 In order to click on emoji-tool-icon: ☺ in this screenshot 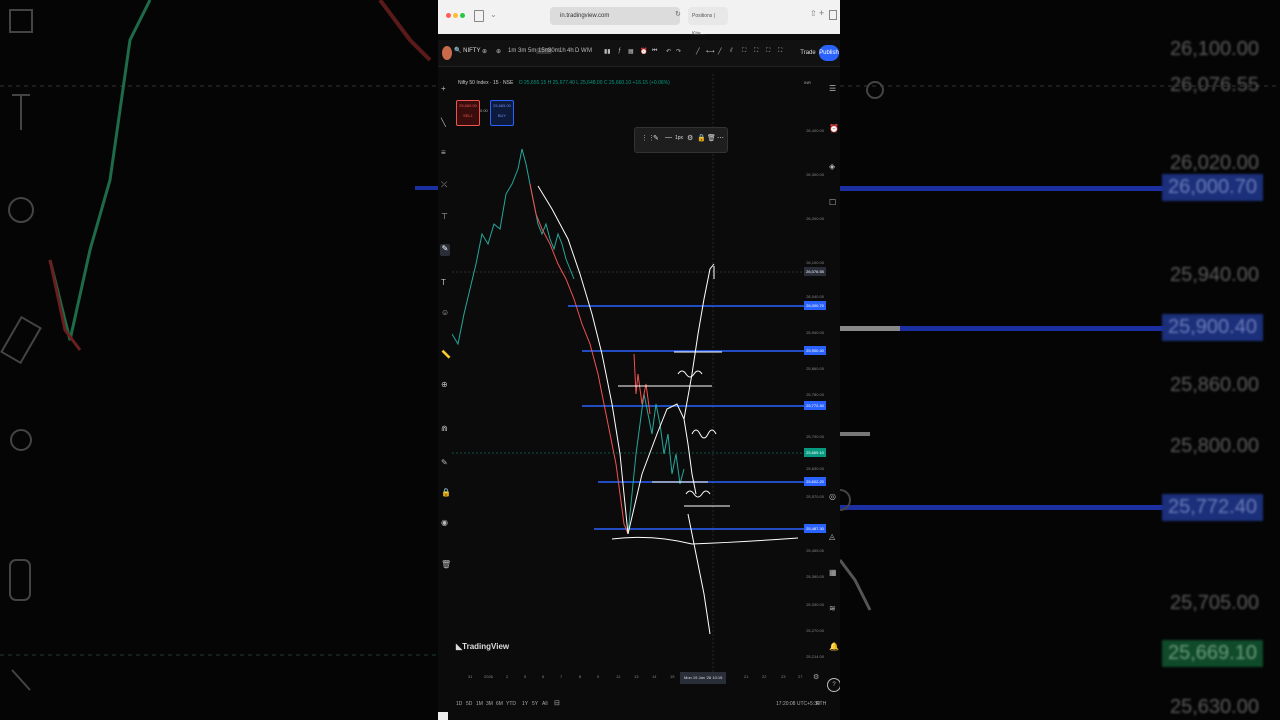, I will do `click(445, 312)`.